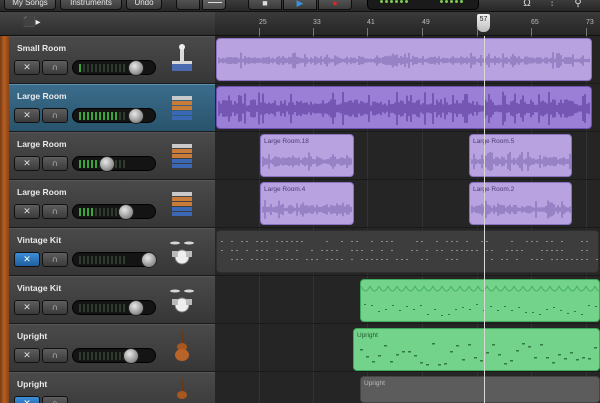  What do you see at coordinates (552, 5) in the screenshot?
I see `mixer-icon: ⫶` at bounding box center [552, 5].